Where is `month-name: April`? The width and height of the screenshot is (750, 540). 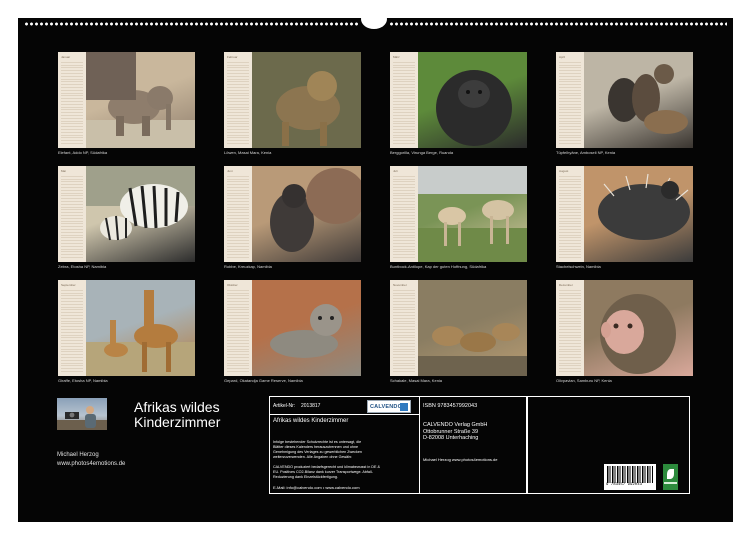
month-name: April is located at coordinates (562, 57).